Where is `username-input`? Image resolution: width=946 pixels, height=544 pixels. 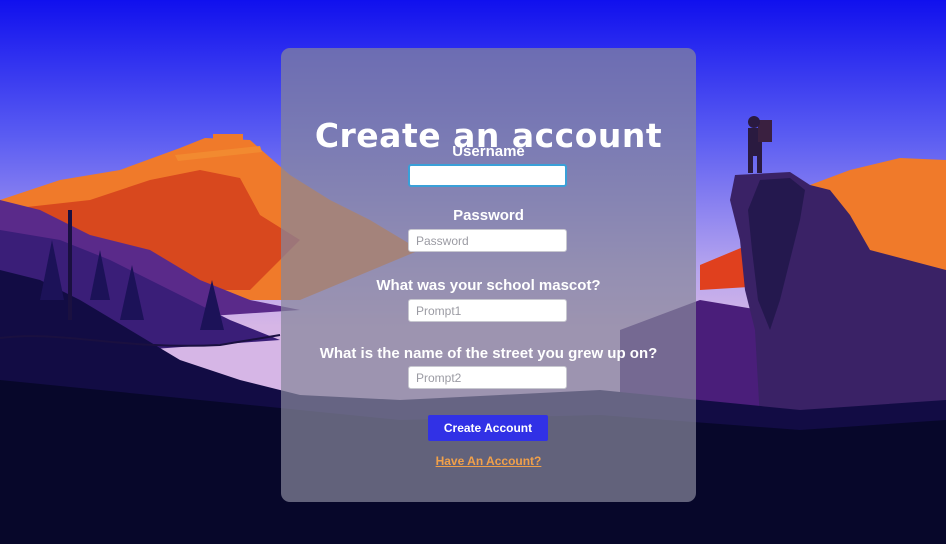 username-input is located at coordinates (487, 175).